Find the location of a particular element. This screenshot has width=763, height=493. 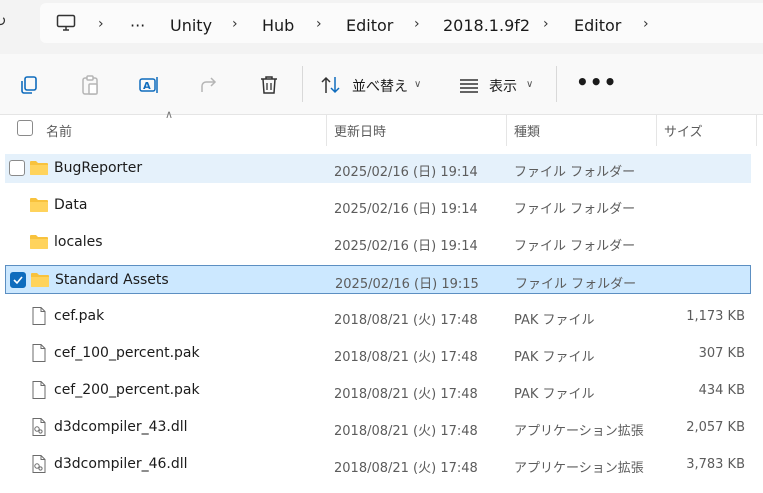

view-list-icon is located at coordinates (469, 86).